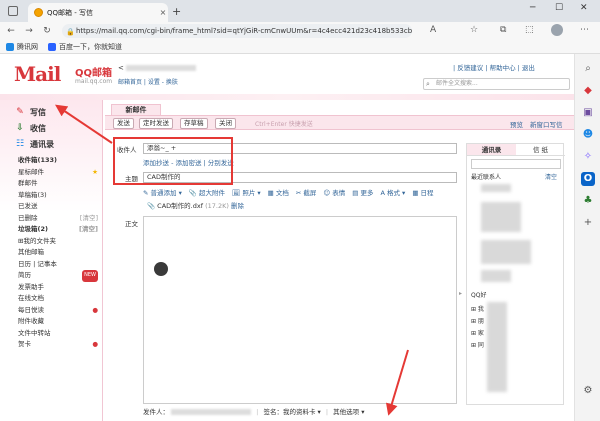 This screenshot has height=421, width=600. I want to click on new-mail-tab: 新邮件, so click(136, 109).